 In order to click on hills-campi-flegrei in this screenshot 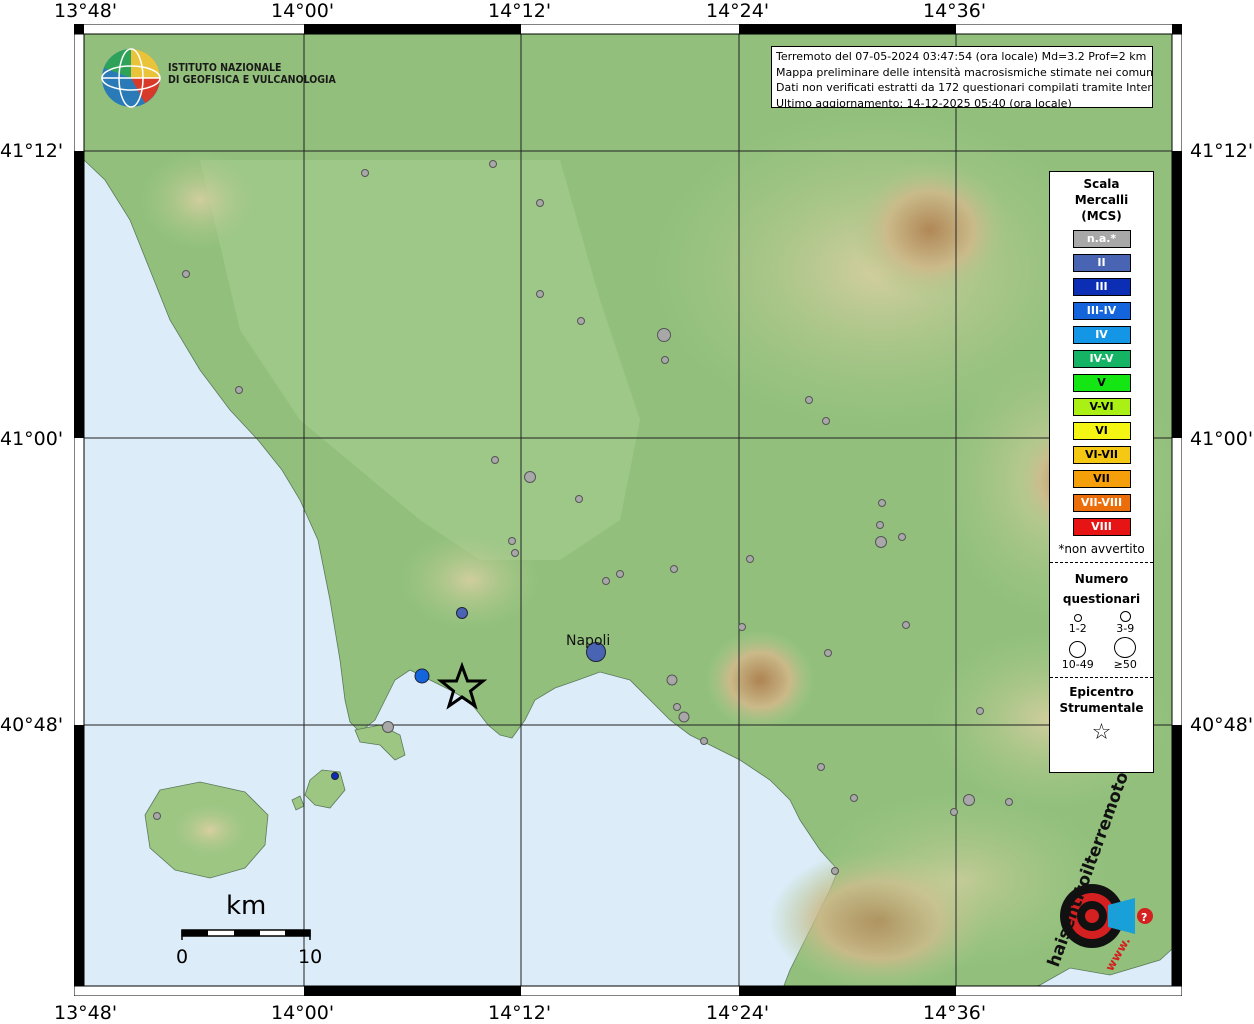, I will do `click(470, 580)`.